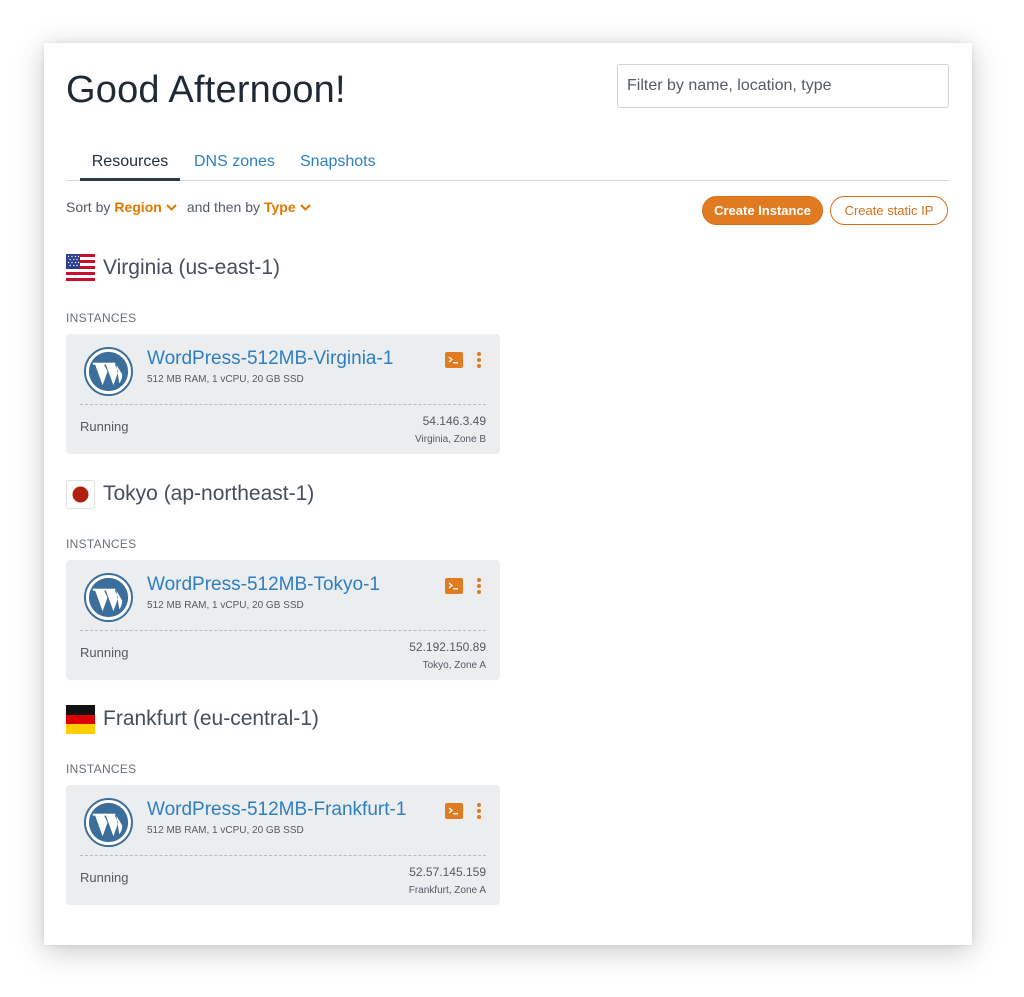 Image resolution: width=1024 pixels, height=997 pixels. Describe the element at coordinates (206, 90) in the screenshot. I see `page-title: Good Afternoon!` at that location.